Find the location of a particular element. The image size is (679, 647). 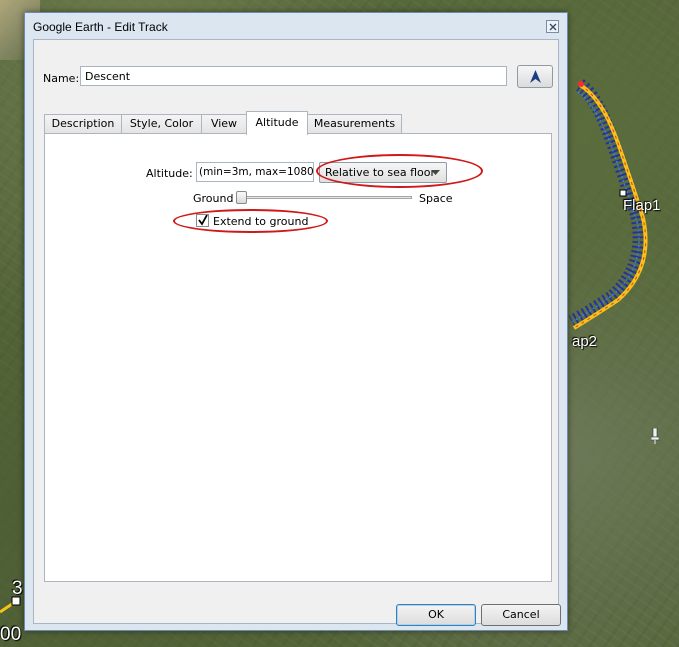

altitude-label: Altitude: is located at coordinates (169, 173).